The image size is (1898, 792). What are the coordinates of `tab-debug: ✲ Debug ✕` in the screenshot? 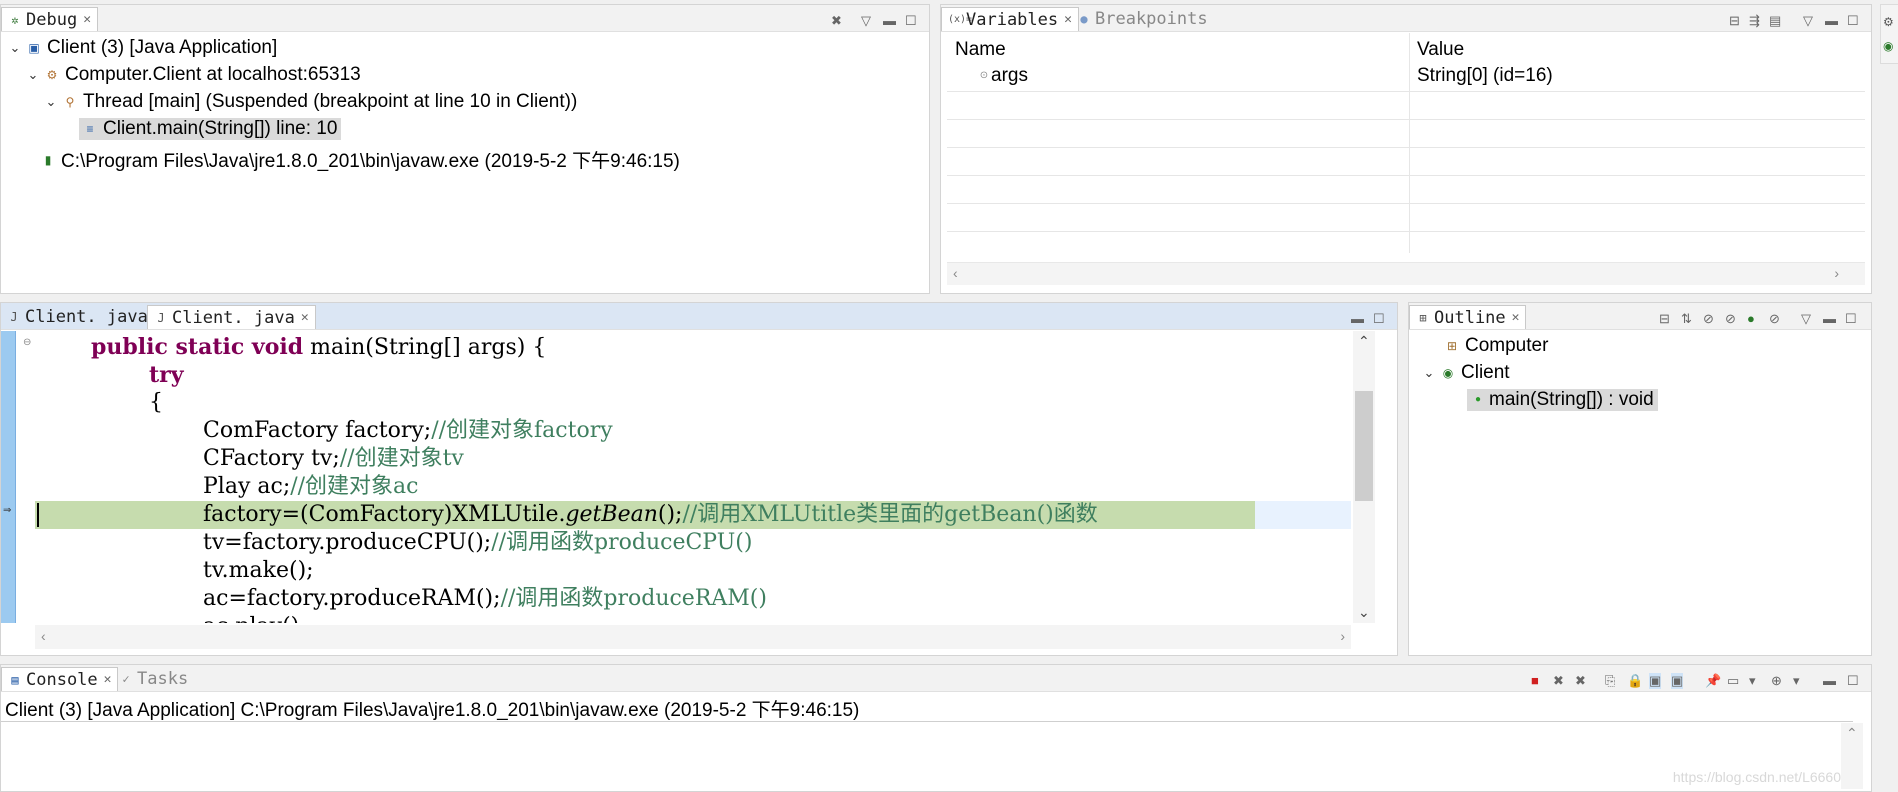 It's located at (50, 19).